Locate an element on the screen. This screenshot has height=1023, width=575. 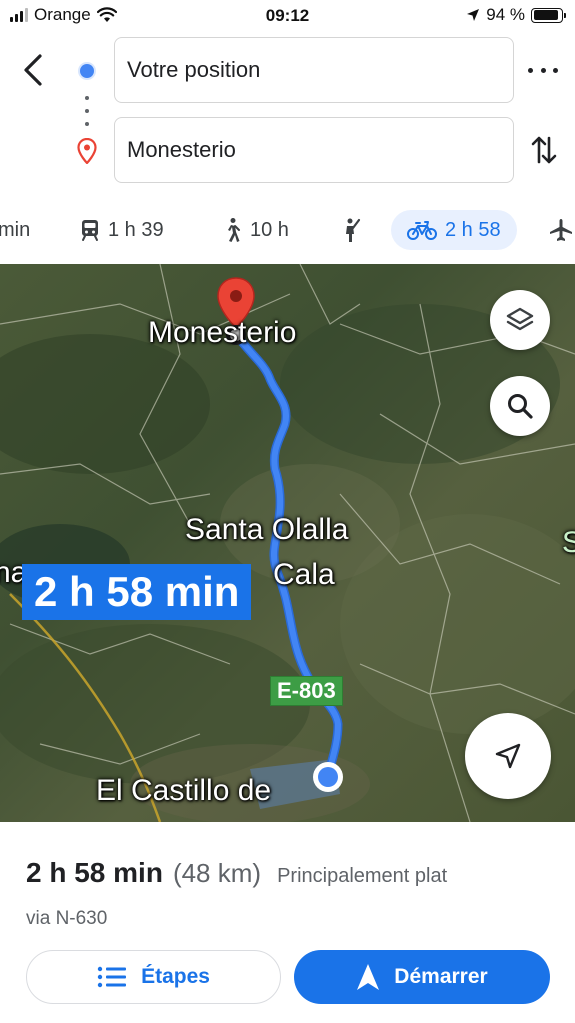
origin-dot-icon is located at coordinates (87, 71).